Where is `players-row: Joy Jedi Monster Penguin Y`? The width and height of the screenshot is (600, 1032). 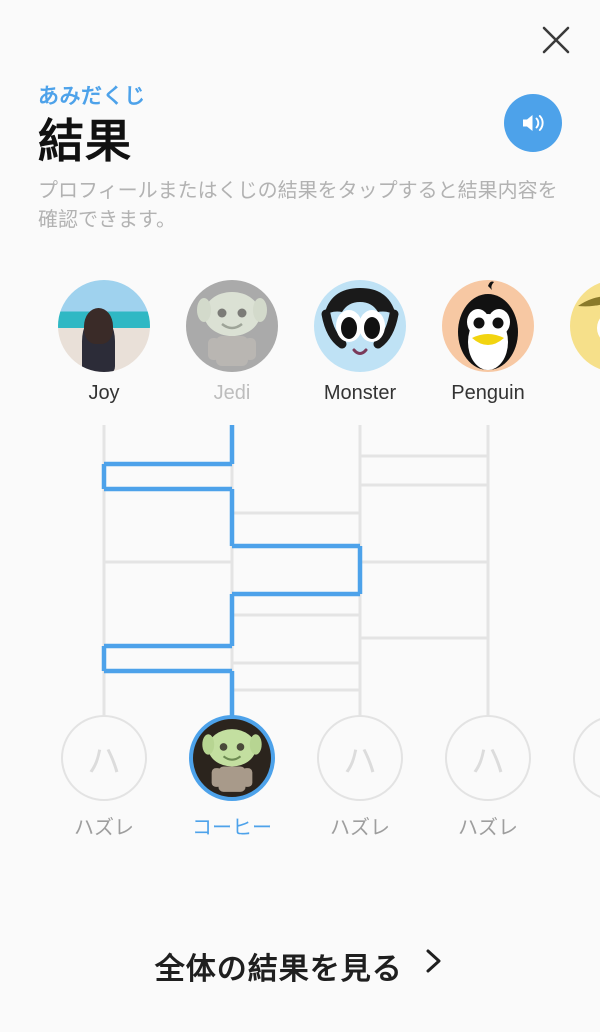 players-row: Joy Jedi Monster Penguin Y is located at coordinates (320, 345).